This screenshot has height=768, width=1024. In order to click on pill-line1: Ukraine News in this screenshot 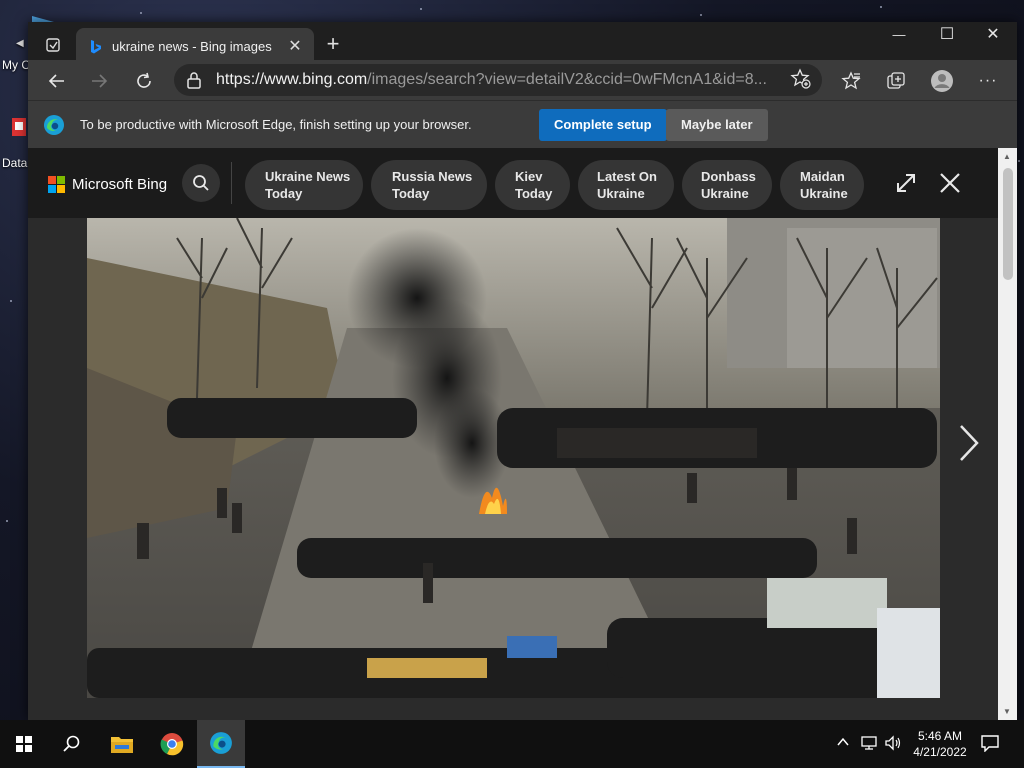, I will do `click(308, 176)`.